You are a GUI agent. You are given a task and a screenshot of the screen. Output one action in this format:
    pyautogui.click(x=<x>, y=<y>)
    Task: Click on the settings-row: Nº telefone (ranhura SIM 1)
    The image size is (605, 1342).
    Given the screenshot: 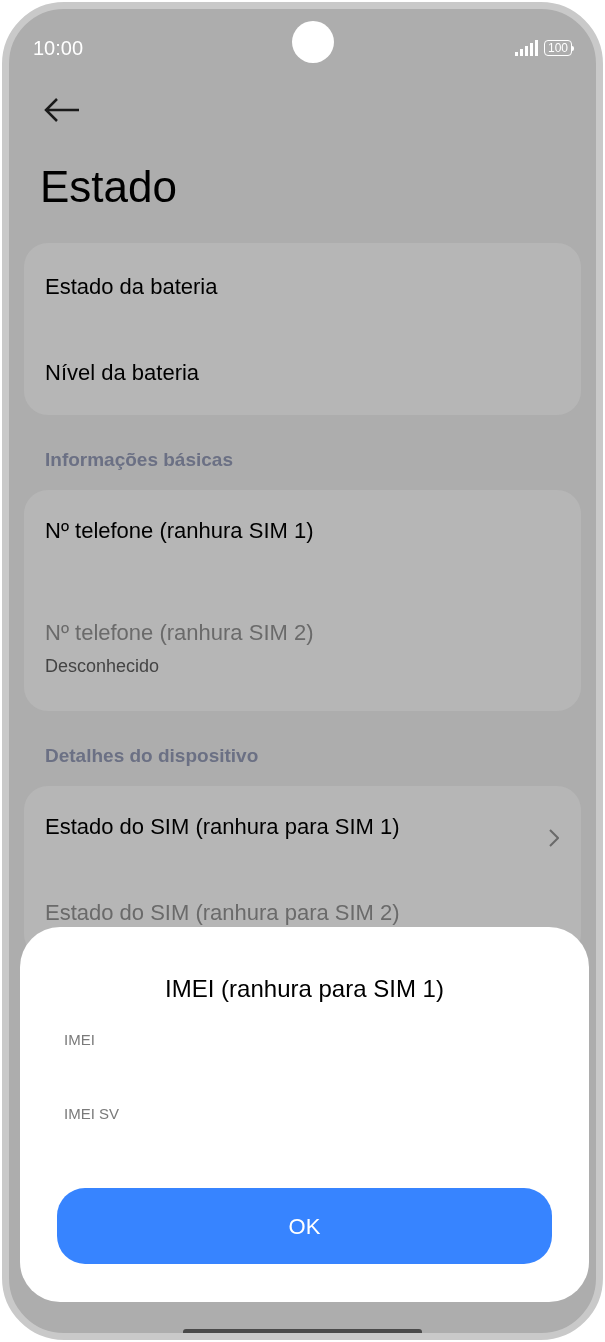 What is the action you would take?
    pyautogui.click(x=302, y=533)
    